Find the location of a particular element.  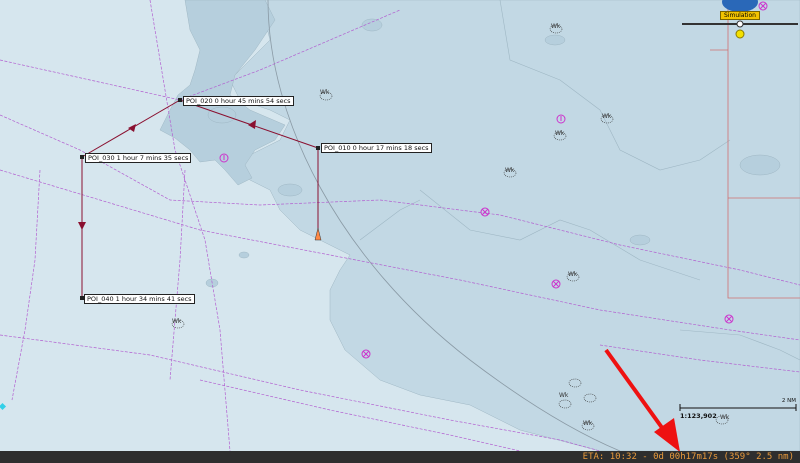

scale-bar: 2 NM 1:123,902 is located at coordinates (738, 411).